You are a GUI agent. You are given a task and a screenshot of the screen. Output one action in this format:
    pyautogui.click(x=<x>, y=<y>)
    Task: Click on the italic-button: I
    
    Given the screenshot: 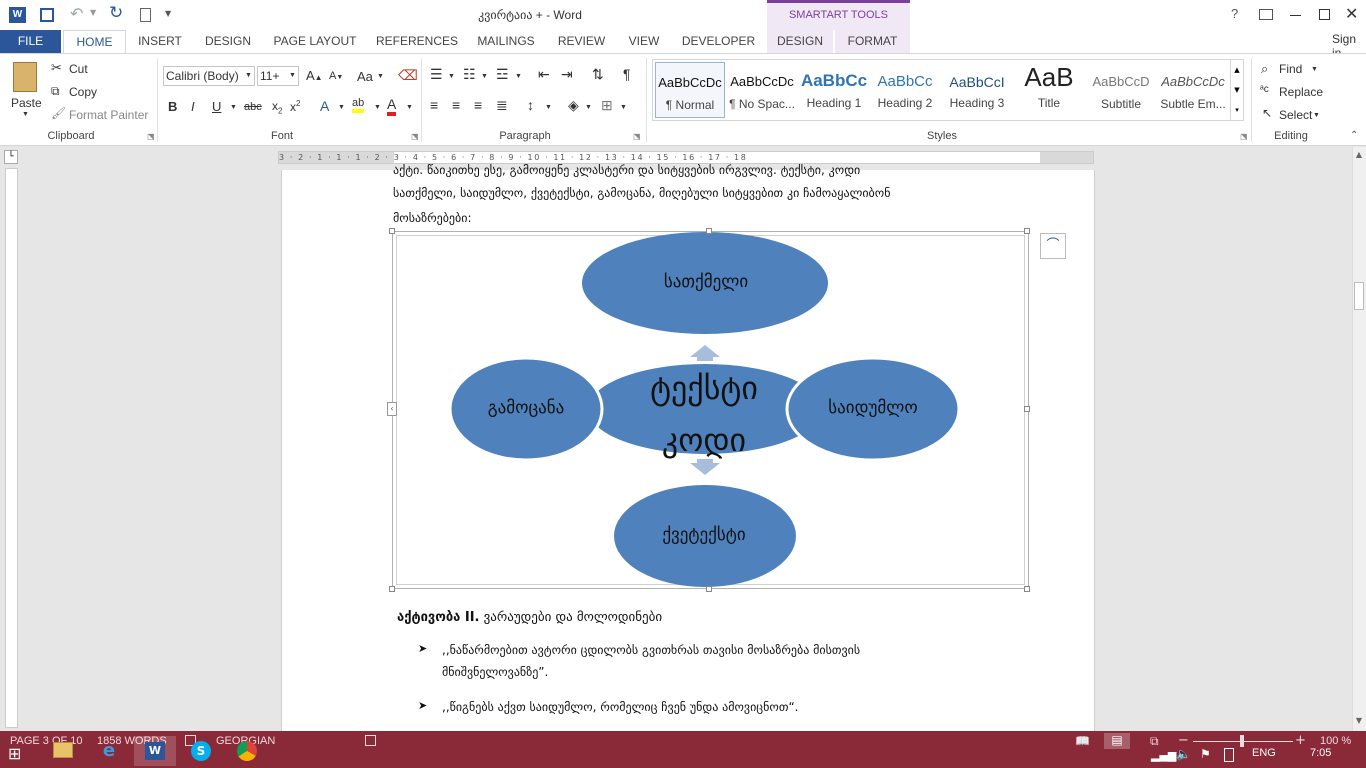 What is the action you would take?
    pyautogui.click(x=193, y=106)
    